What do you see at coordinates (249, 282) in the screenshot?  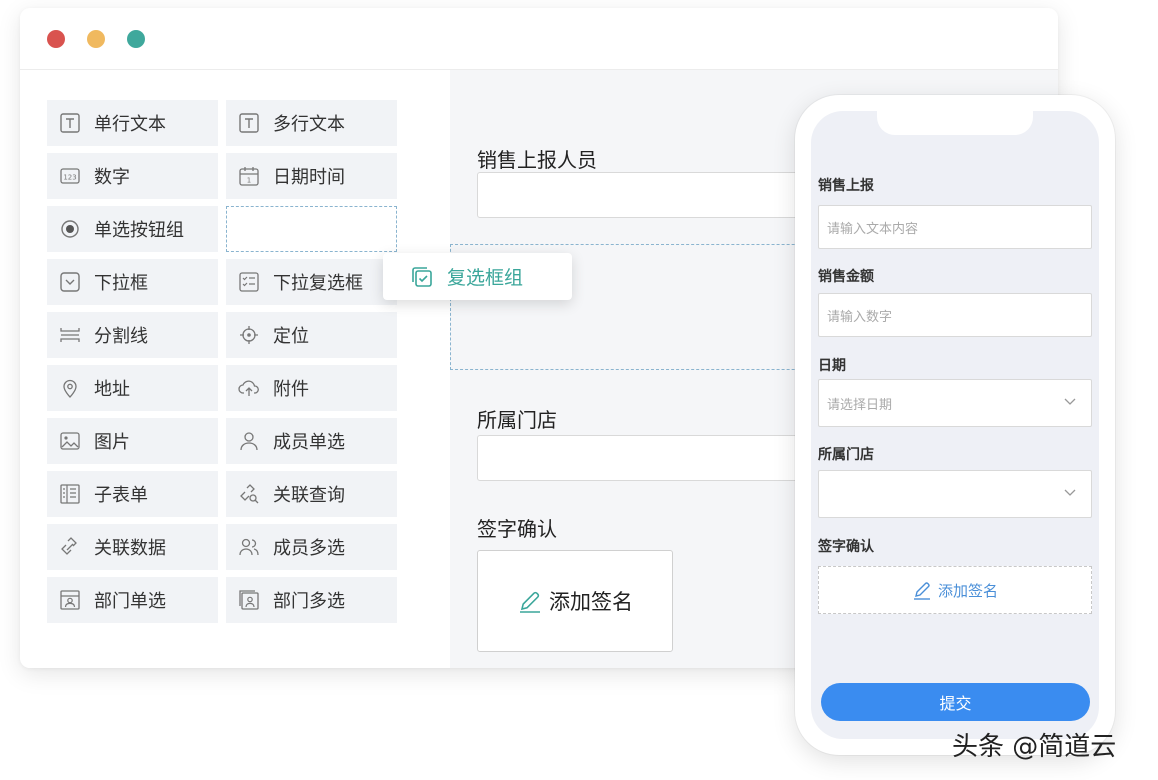 I see `checklist-icon` at bounding box center [249, 282].